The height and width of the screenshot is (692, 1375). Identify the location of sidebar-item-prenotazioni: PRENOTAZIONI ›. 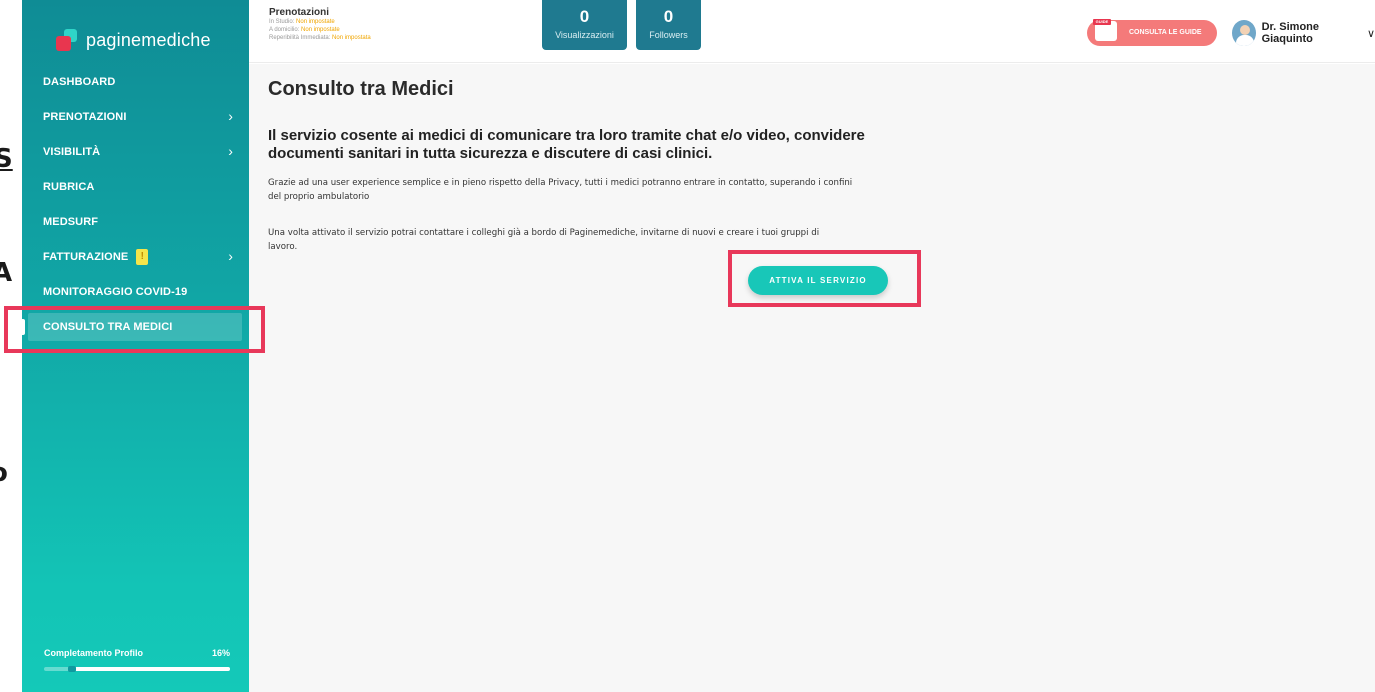
(135, 116).